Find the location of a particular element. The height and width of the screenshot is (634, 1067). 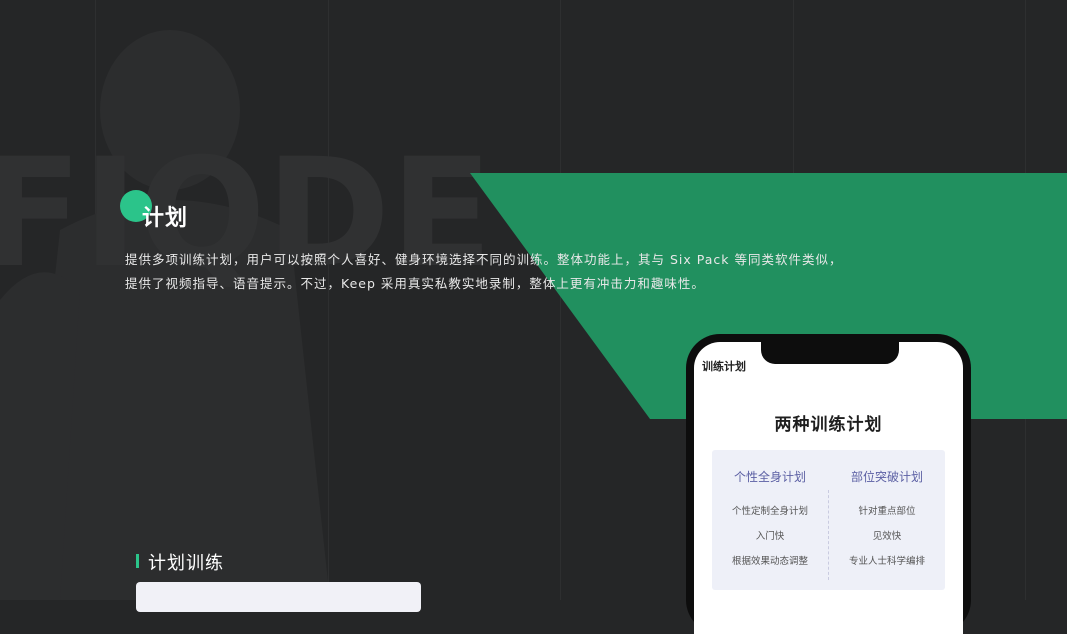

subsection-accent-bar is located at coordinates (137, 561).